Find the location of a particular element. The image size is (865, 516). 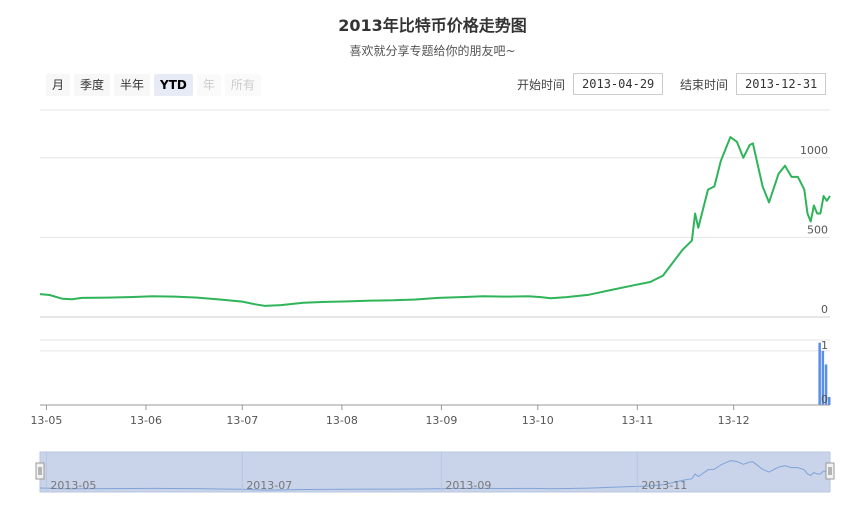

navigator-tick-label: 2013-11 is located at coordinates (664, 485).